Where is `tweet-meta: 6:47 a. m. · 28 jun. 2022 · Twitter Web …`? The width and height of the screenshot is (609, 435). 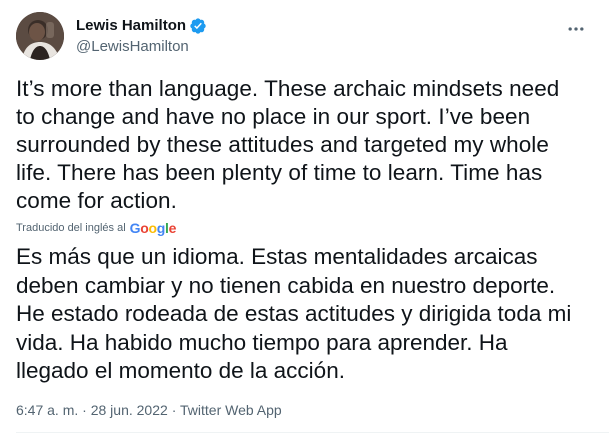 tweet-meta: 6:47 a. m. · 28 jun. 2022 · Twitter Web … is located at coordinates (149, 410).